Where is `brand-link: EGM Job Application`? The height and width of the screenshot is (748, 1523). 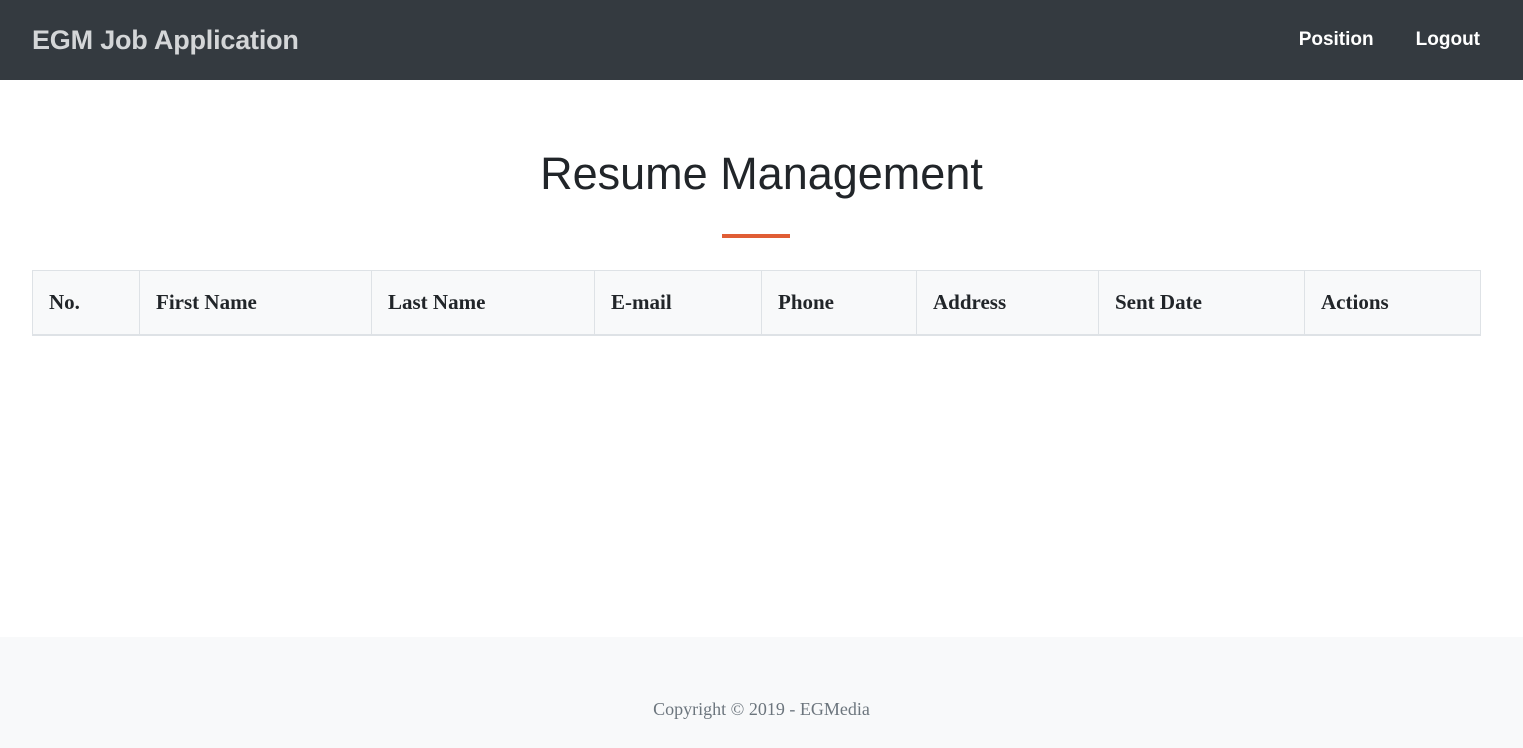 brand-link: EGM Job Application is located at coordinates (165, 40).